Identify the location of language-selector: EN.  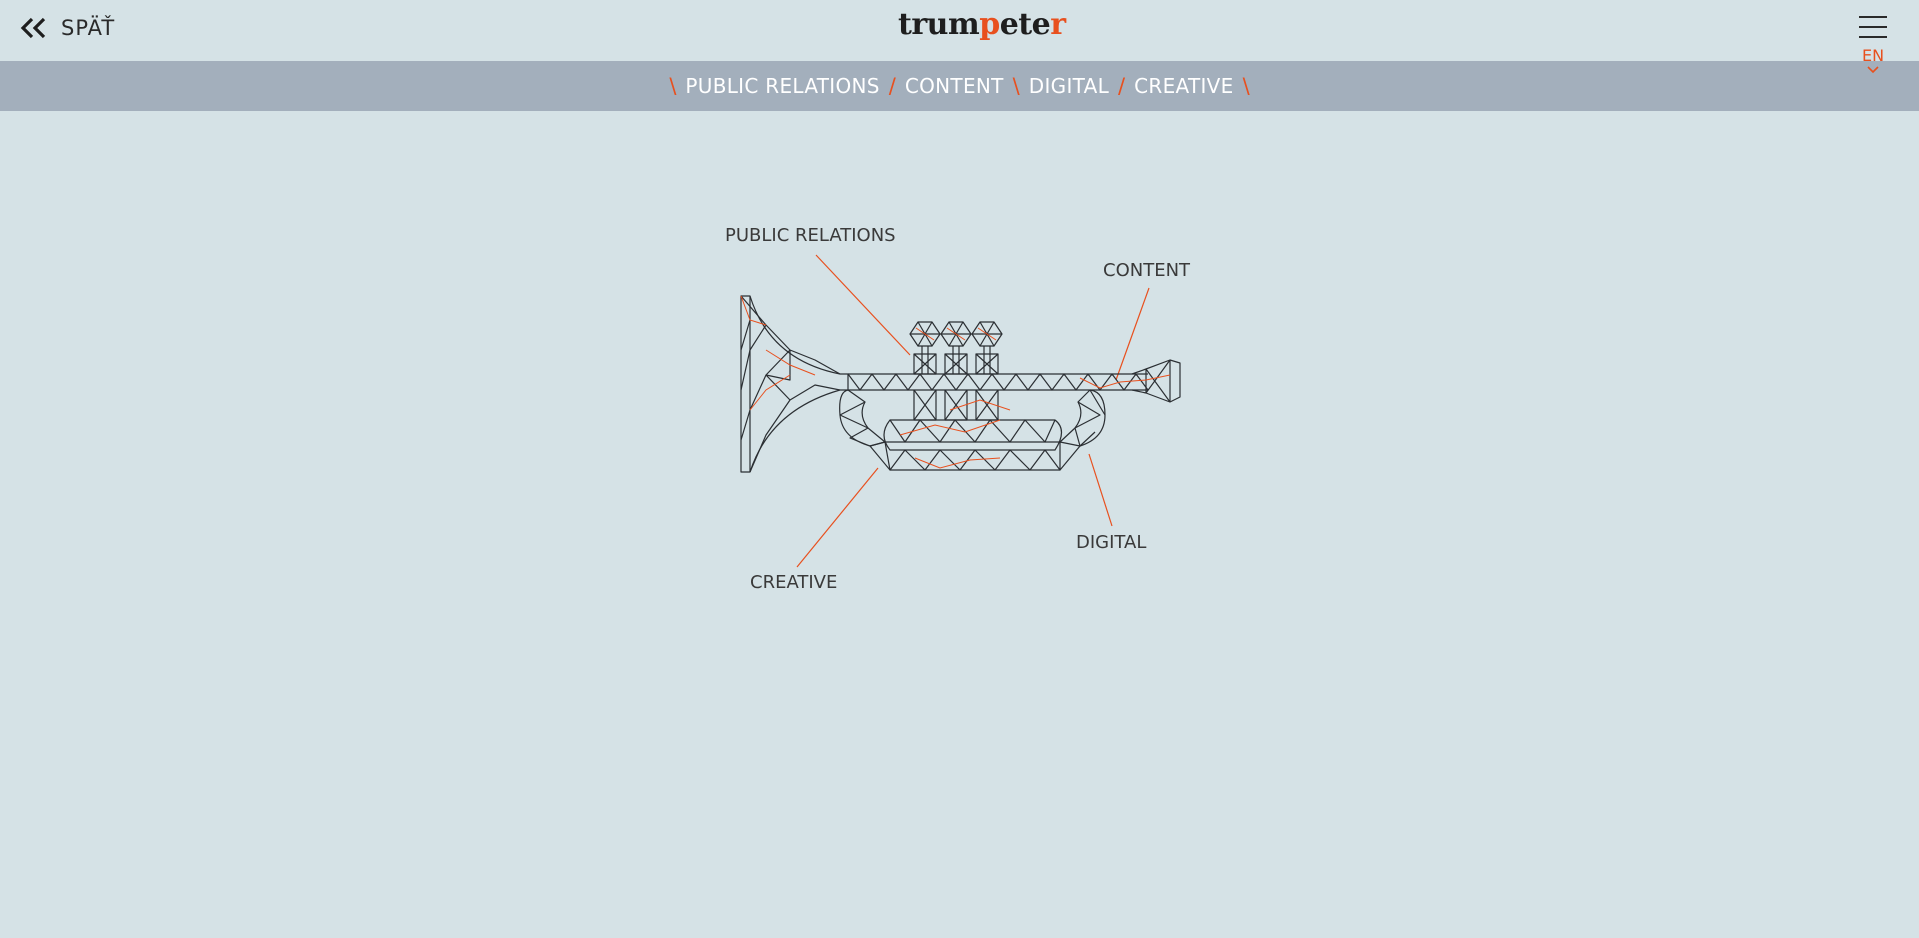
(1873, 60).